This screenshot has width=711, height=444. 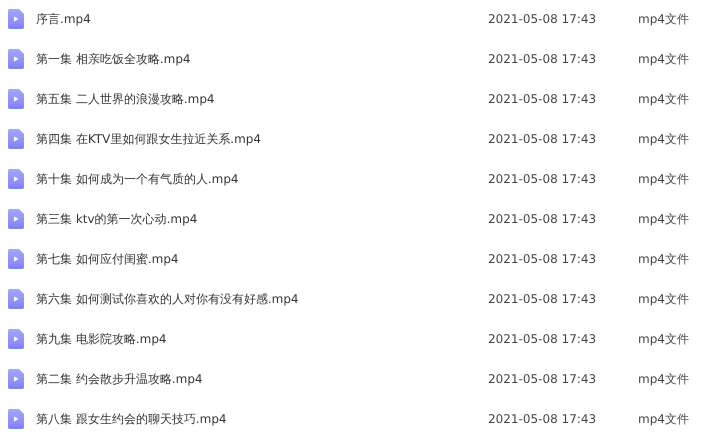 What do you see at coordinates (262, 219) in the screenshot?
I see `file-name: 第三集 ktv的第一次心动.mp4` at bounding box center [262, 219].